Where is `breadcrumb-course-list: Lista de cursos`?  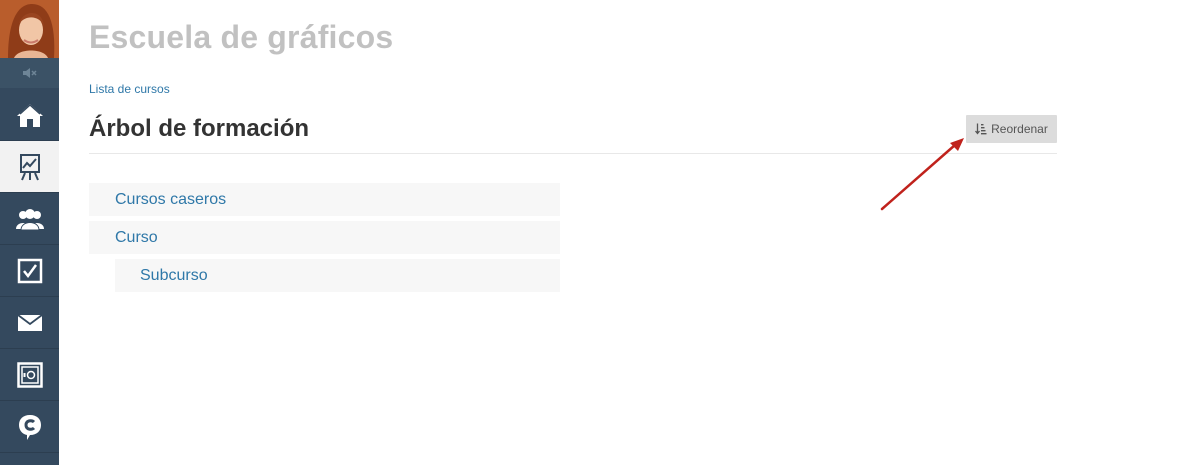
breadcrumb-course-list: Lista de cursos is located at coordinates (129, 89).